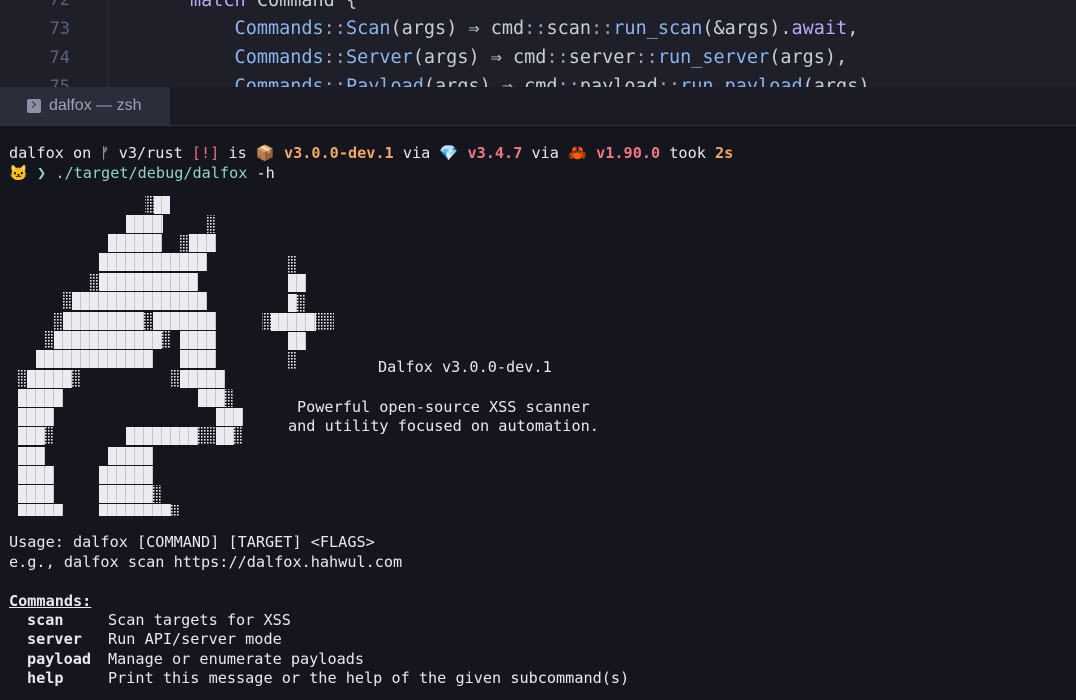 The image size is (1076, 700). What do you see at coordinates (261, 173) in the screenshot?
I see `command-args: -h` at bounding box center [261, 173].